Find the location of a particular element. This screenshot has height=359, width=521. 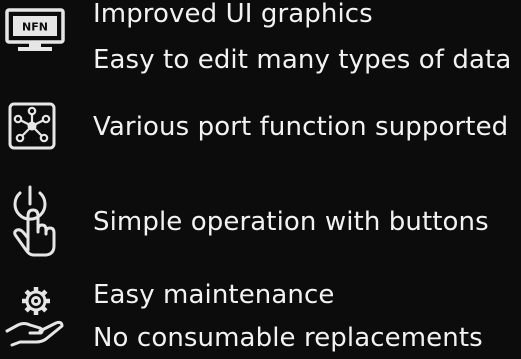

feature-line-easy-edit: Easy to edit many types of data is located at coordinates (302, 60).